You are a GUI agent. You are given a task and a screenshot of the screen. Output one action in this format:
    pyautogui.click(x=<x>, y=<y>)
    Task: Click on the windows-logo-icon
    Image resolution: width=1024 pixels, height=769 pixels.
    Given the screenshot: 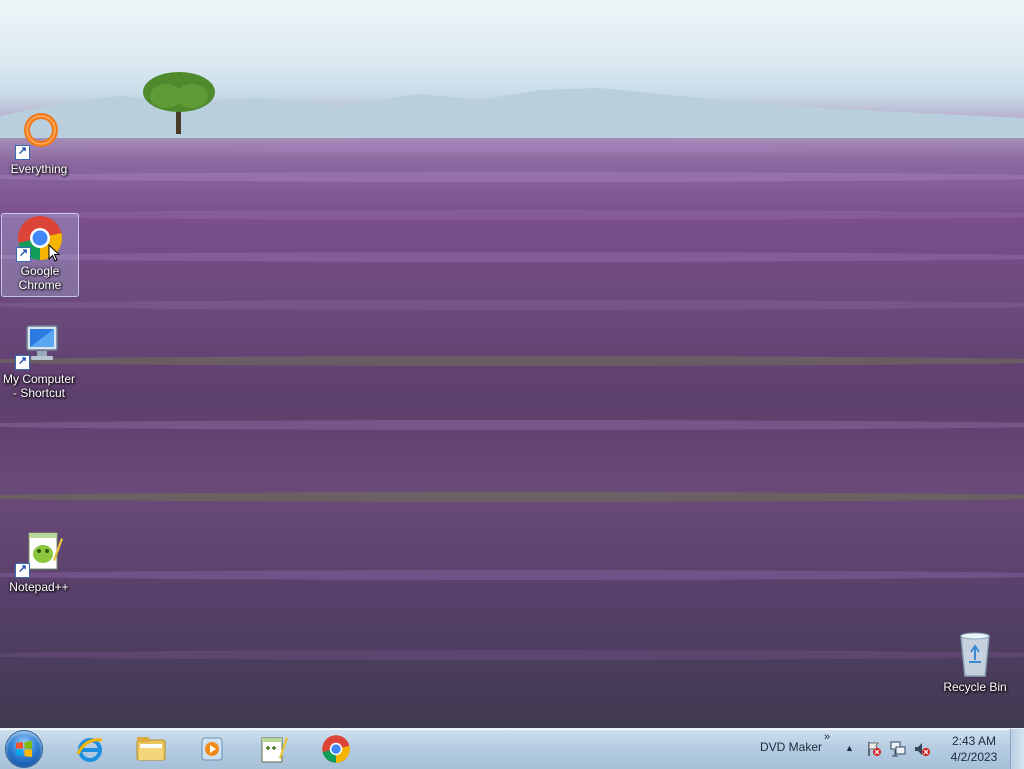 What is the action you would take?
    pyautogui.click(x=24, y=749)
    